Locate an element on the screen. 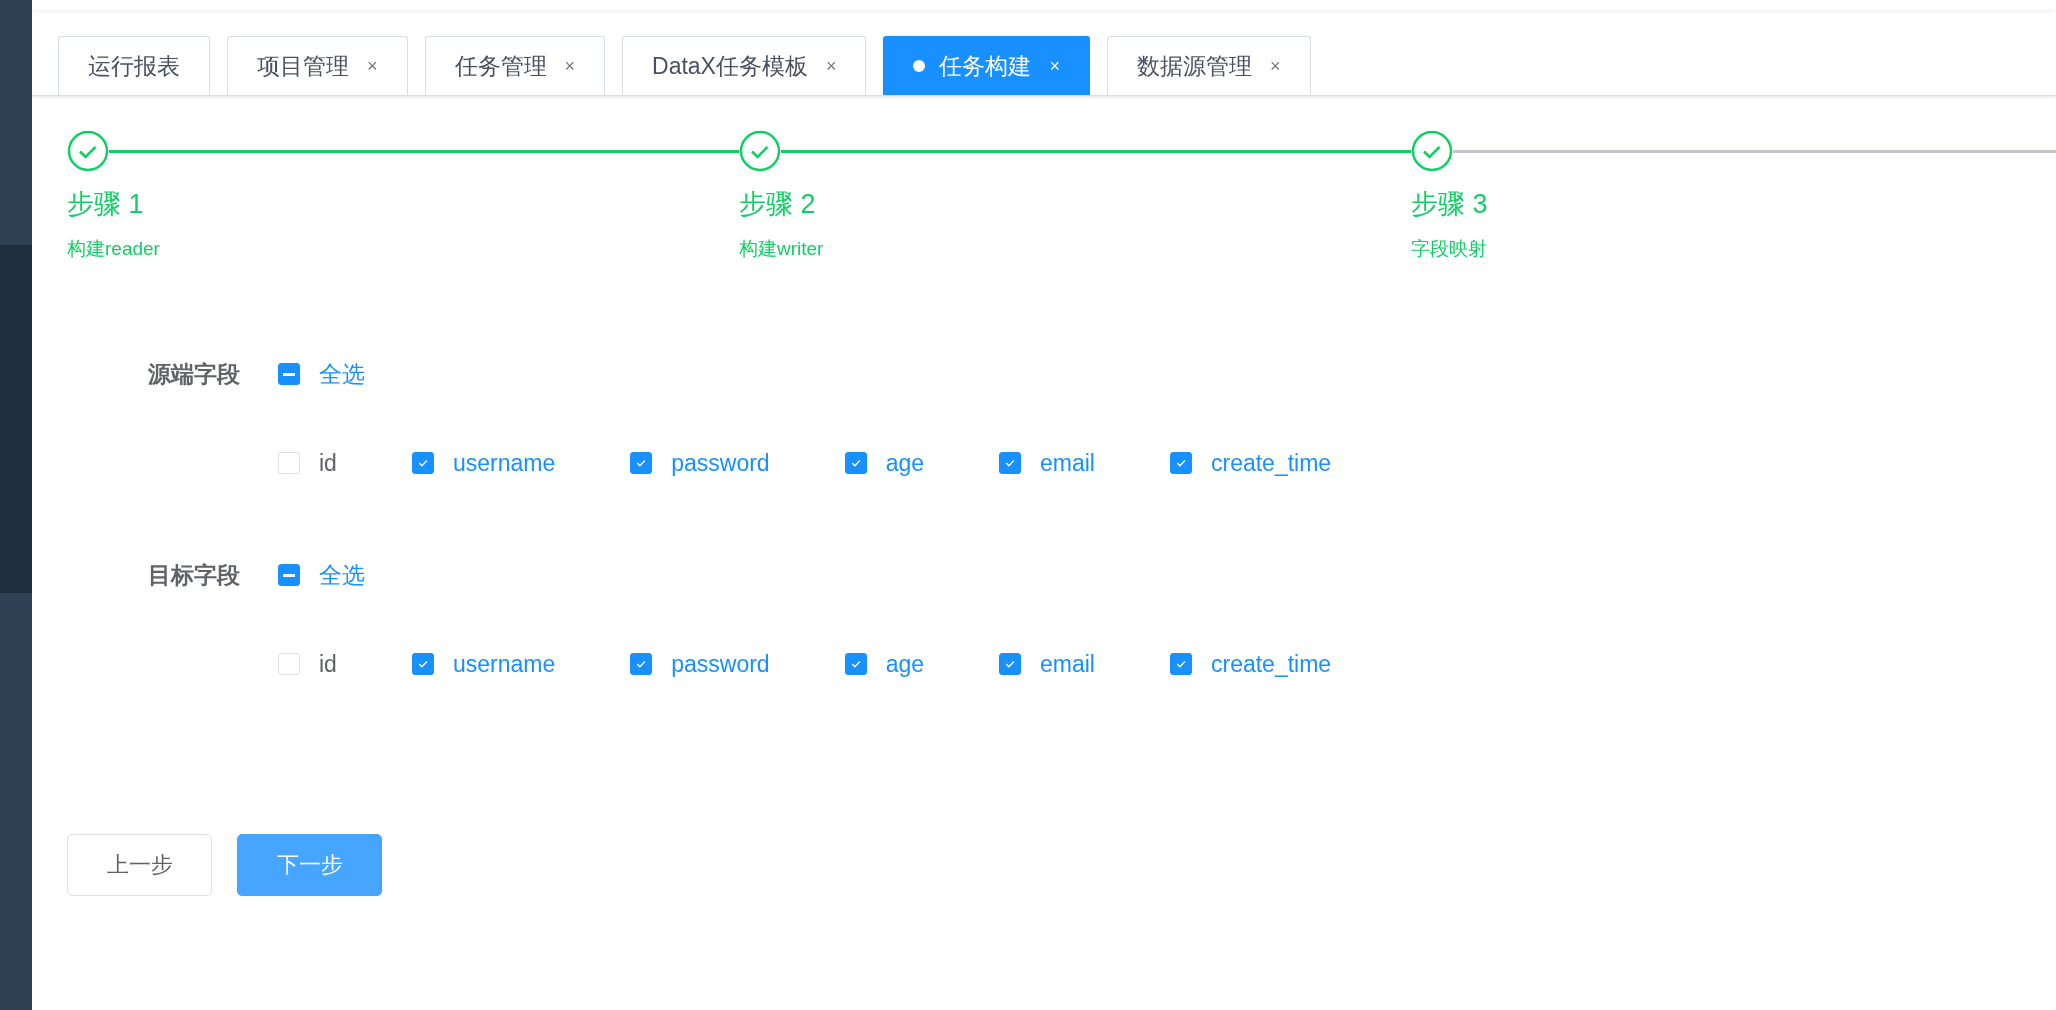  step-title: 步骤 2 is located at coordinates (778, 204).